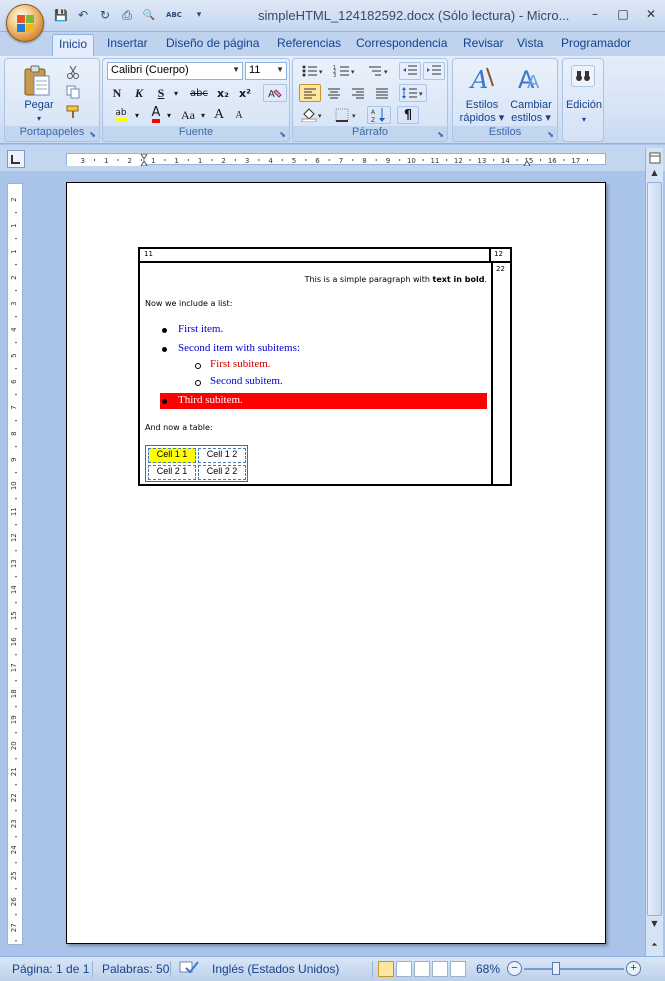 The width and height of the screenshot is (665, 981). Describe the element at coordinates (73, 112) in the screenshot. I see `format-painter-icon` at that location.